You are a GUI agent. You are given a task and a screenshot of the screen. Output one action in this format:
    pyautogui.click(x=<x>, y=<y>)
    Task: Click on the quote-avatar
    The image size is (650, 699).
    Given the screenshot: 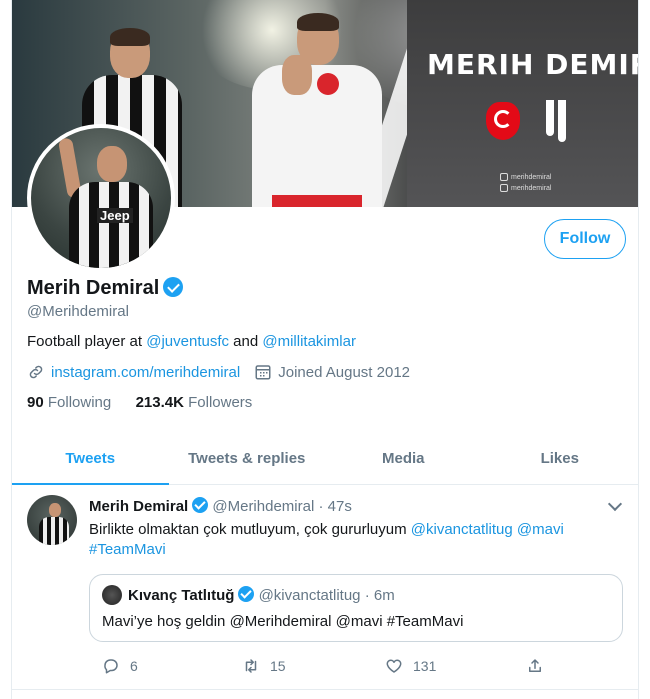 What is the action you would take?
    pyautogui.click(x=112, y=595)
    